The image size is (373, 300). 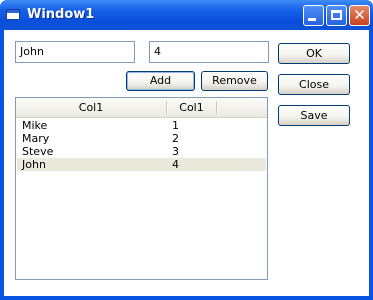 I want to click on column-header-1: Col1, so click(x=91, y=107).